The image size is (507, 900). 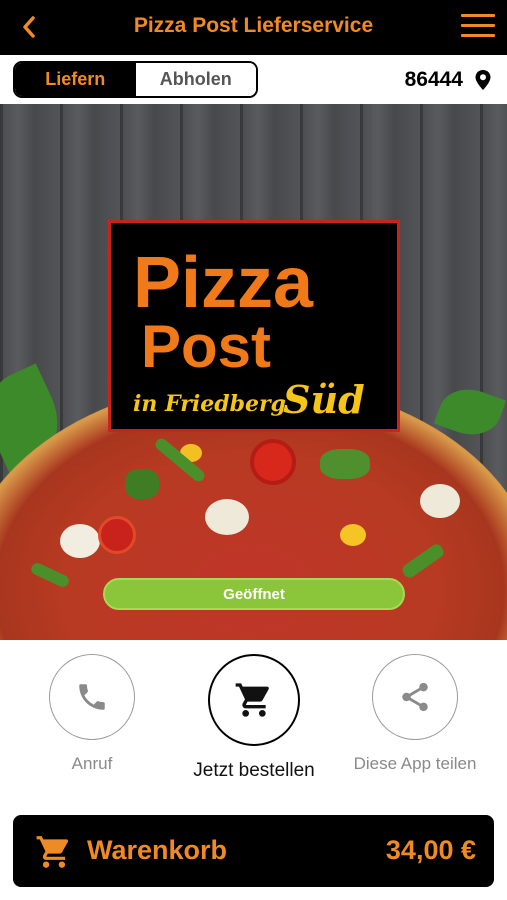 I want to click on order-mode-row: Liefern Abholen 86444, so click(x=253, y=79).